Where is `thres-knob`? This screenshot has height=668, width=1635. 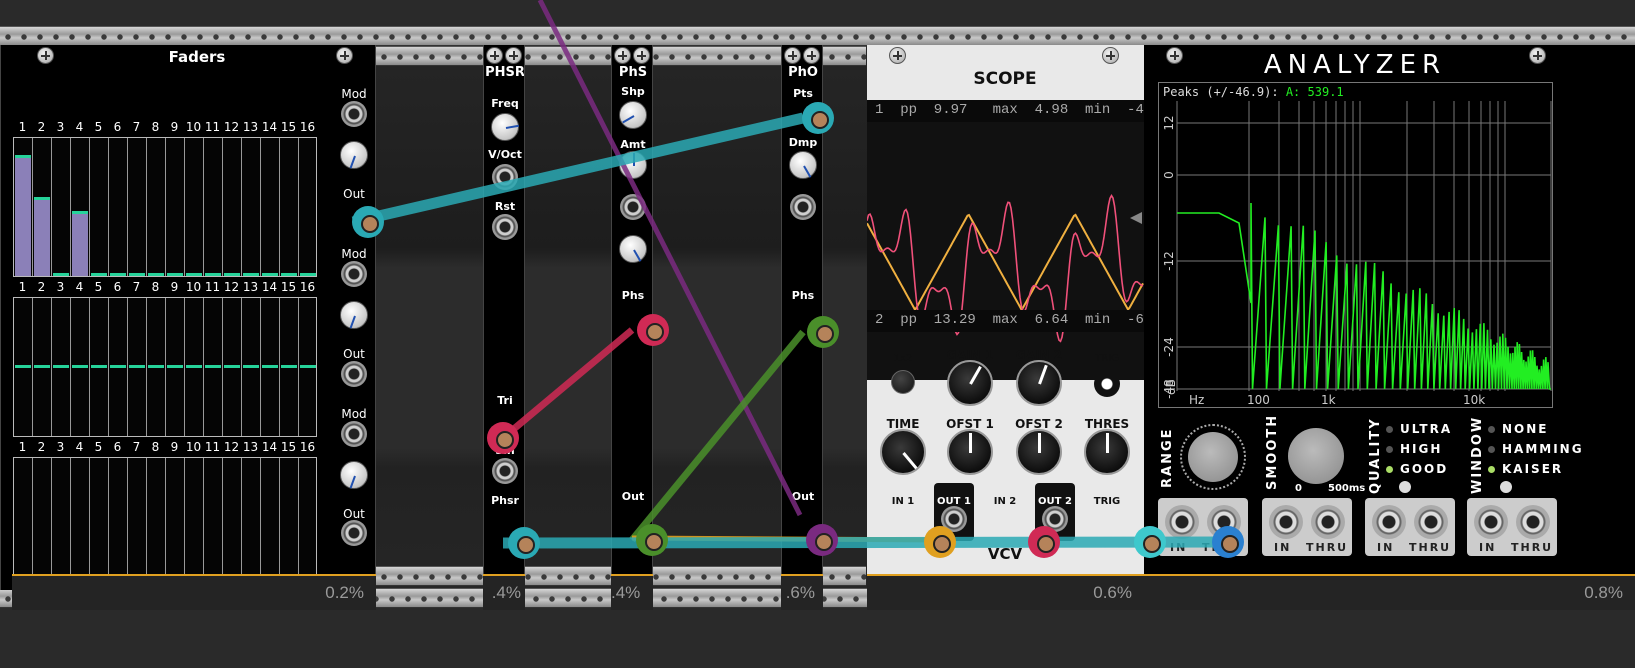
thres-knob is located at coordinates (1107, 452).